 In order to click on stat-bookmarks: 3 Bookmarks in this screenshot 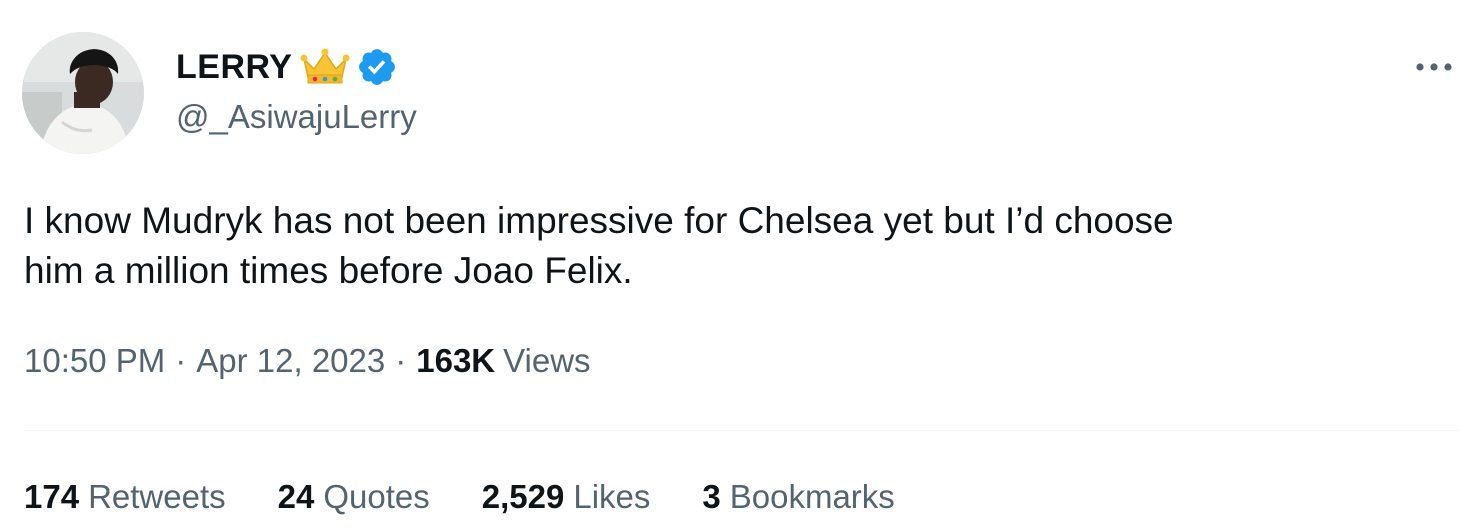, I will do `click(798, 497)`.